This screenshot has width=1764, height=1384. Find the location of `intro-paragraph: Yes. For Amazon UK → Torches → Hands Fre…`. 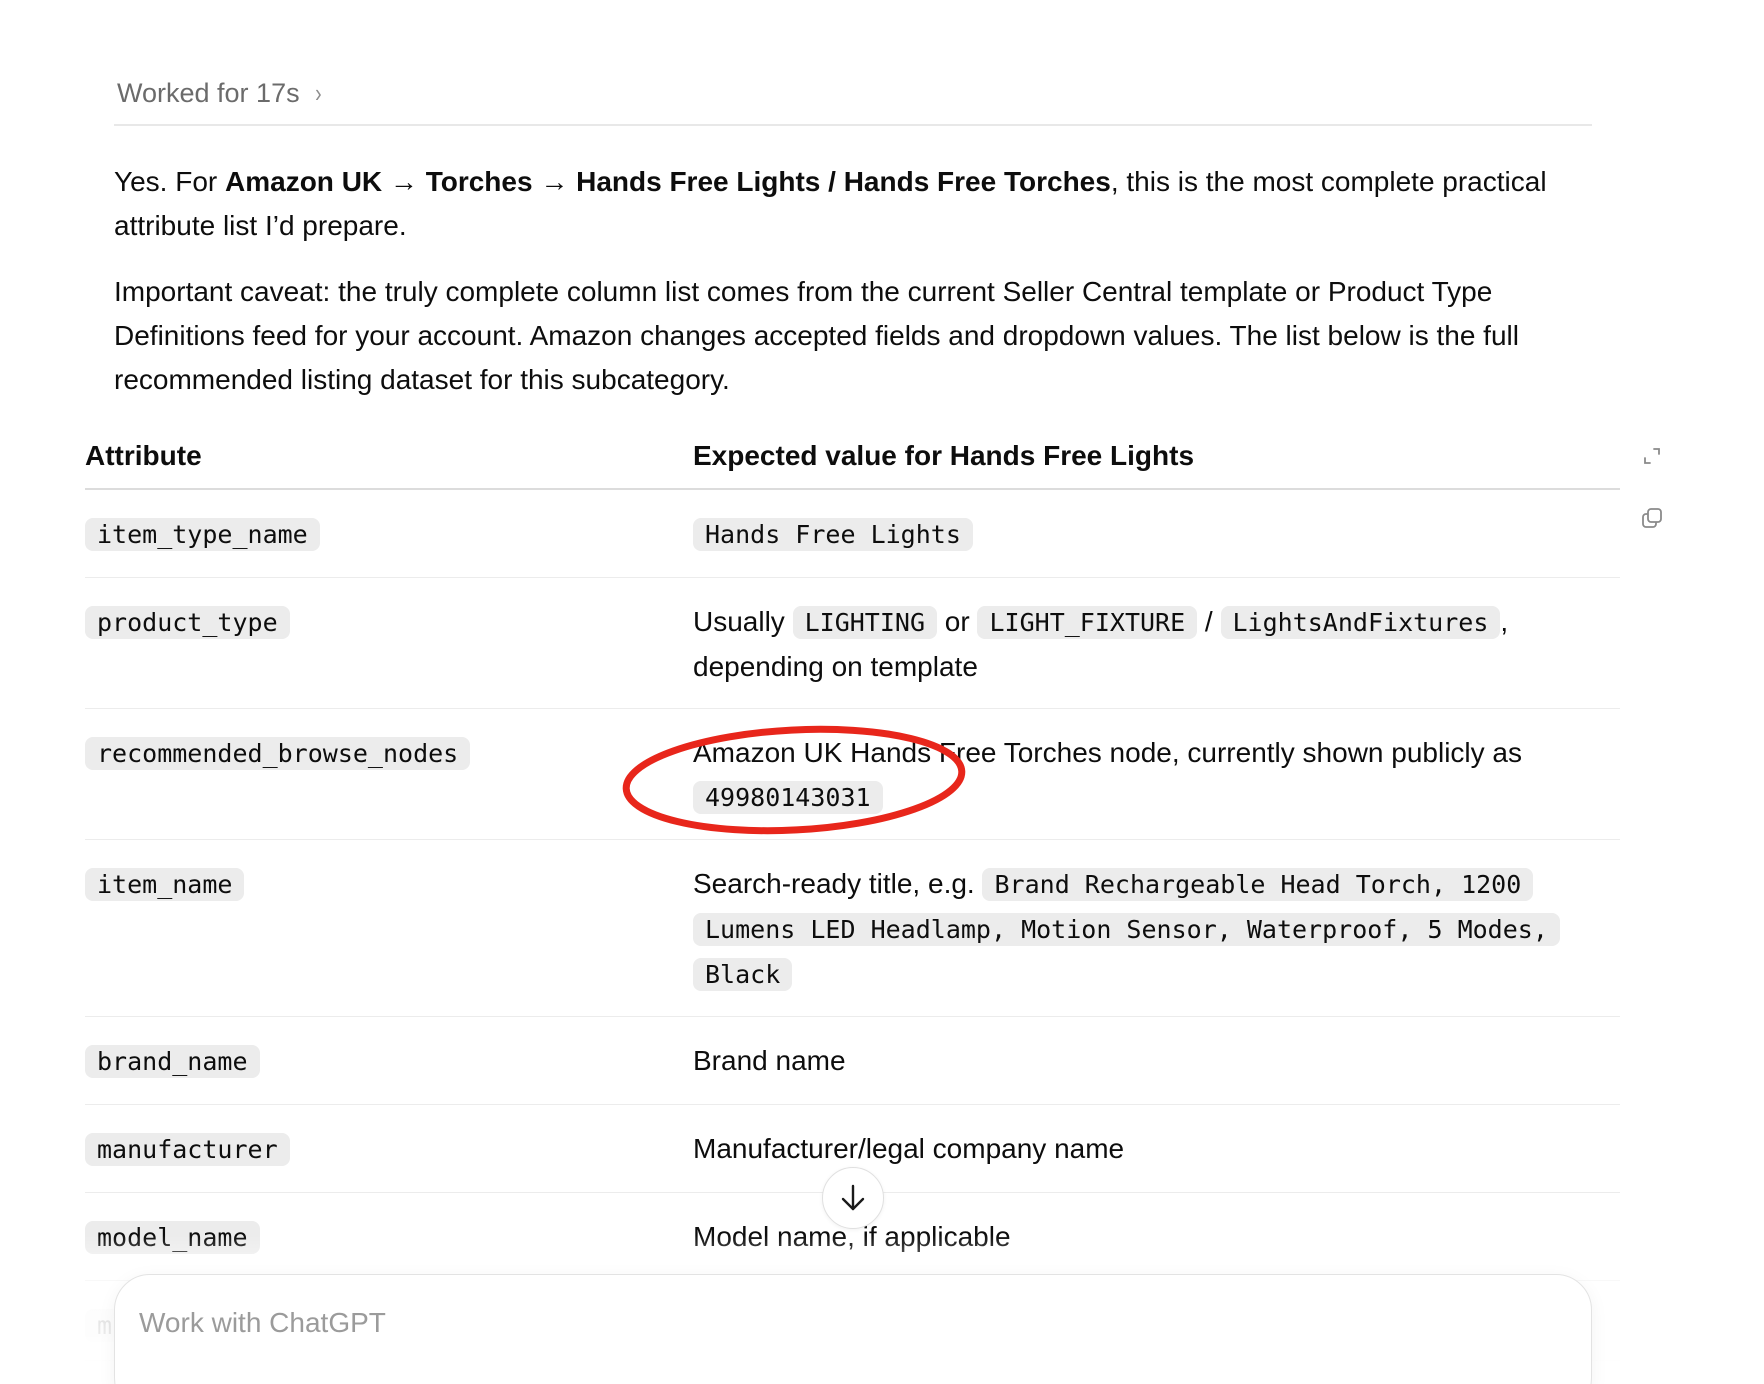

intro-paragraph: Yes. For Amazon UK → Torches → Hands Fre… is located at coordinates (864, 204).